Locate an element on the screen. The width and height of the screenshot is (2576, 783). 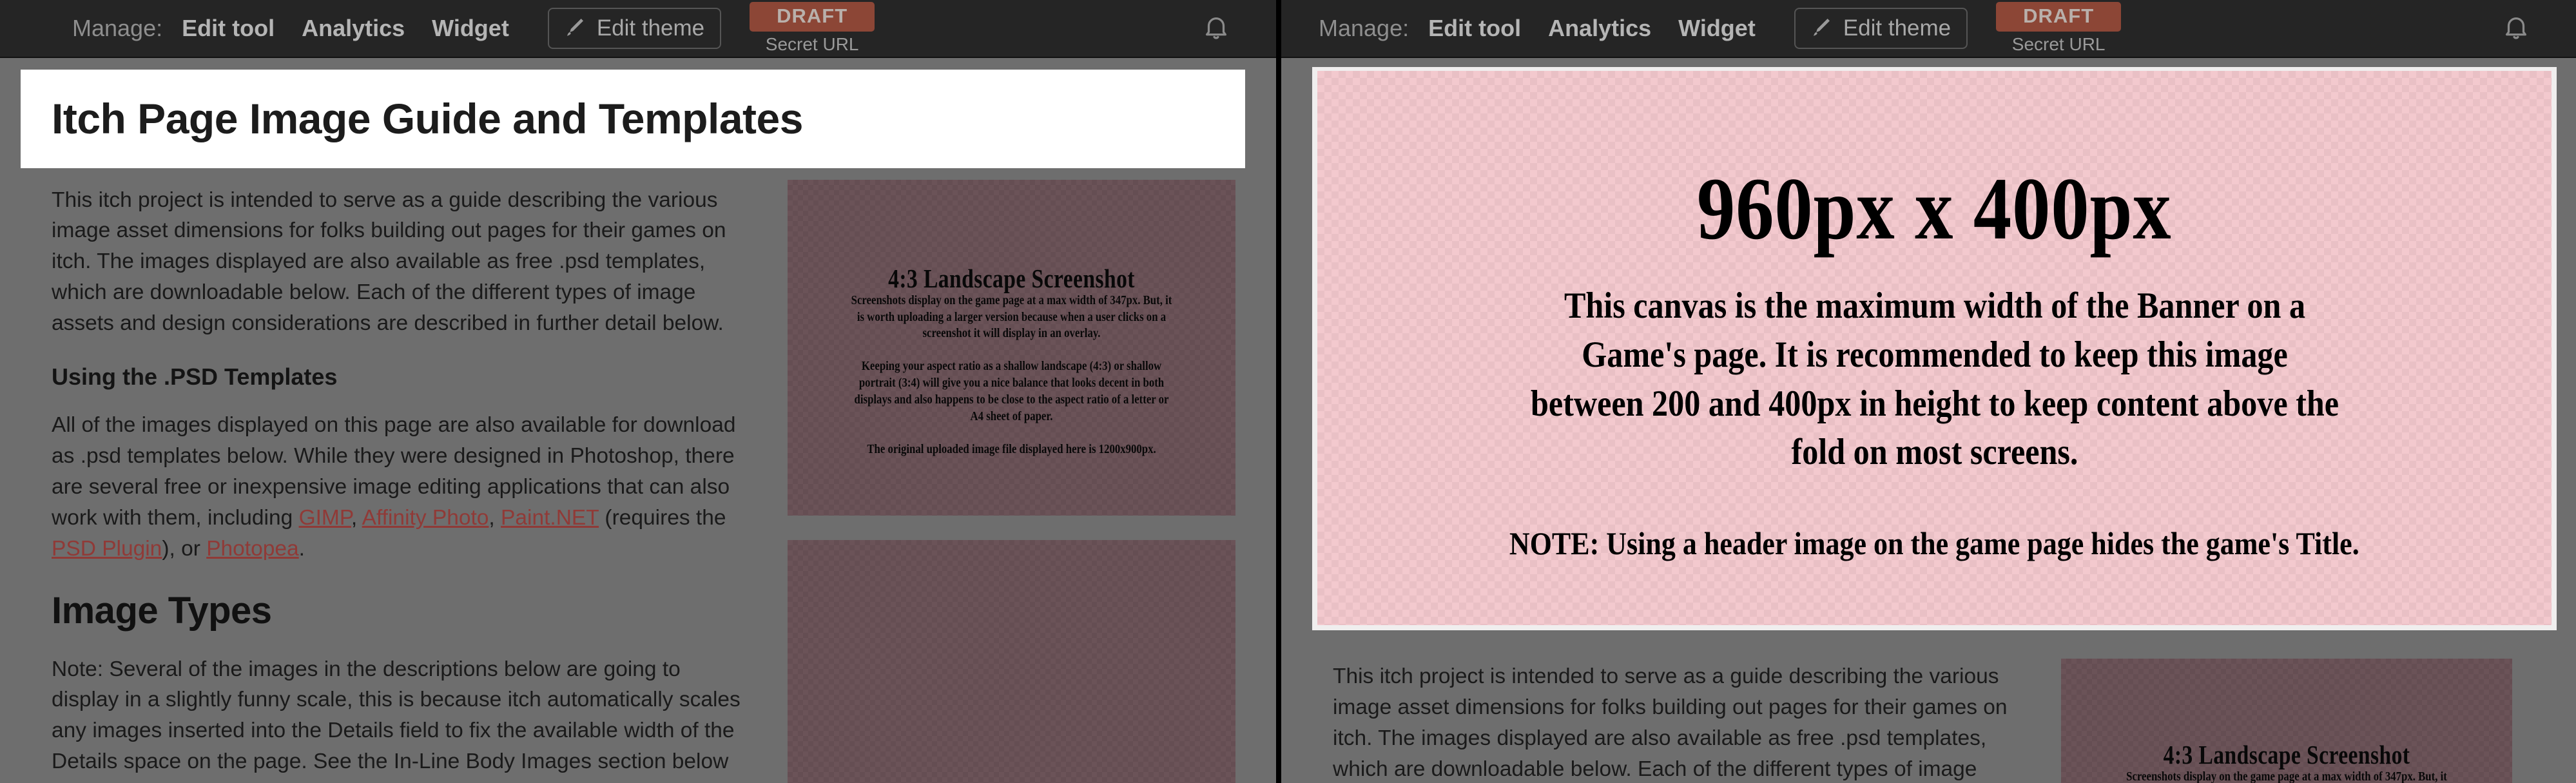
banner-heading: 960px x 400px is located at coordinates (1934, 209).